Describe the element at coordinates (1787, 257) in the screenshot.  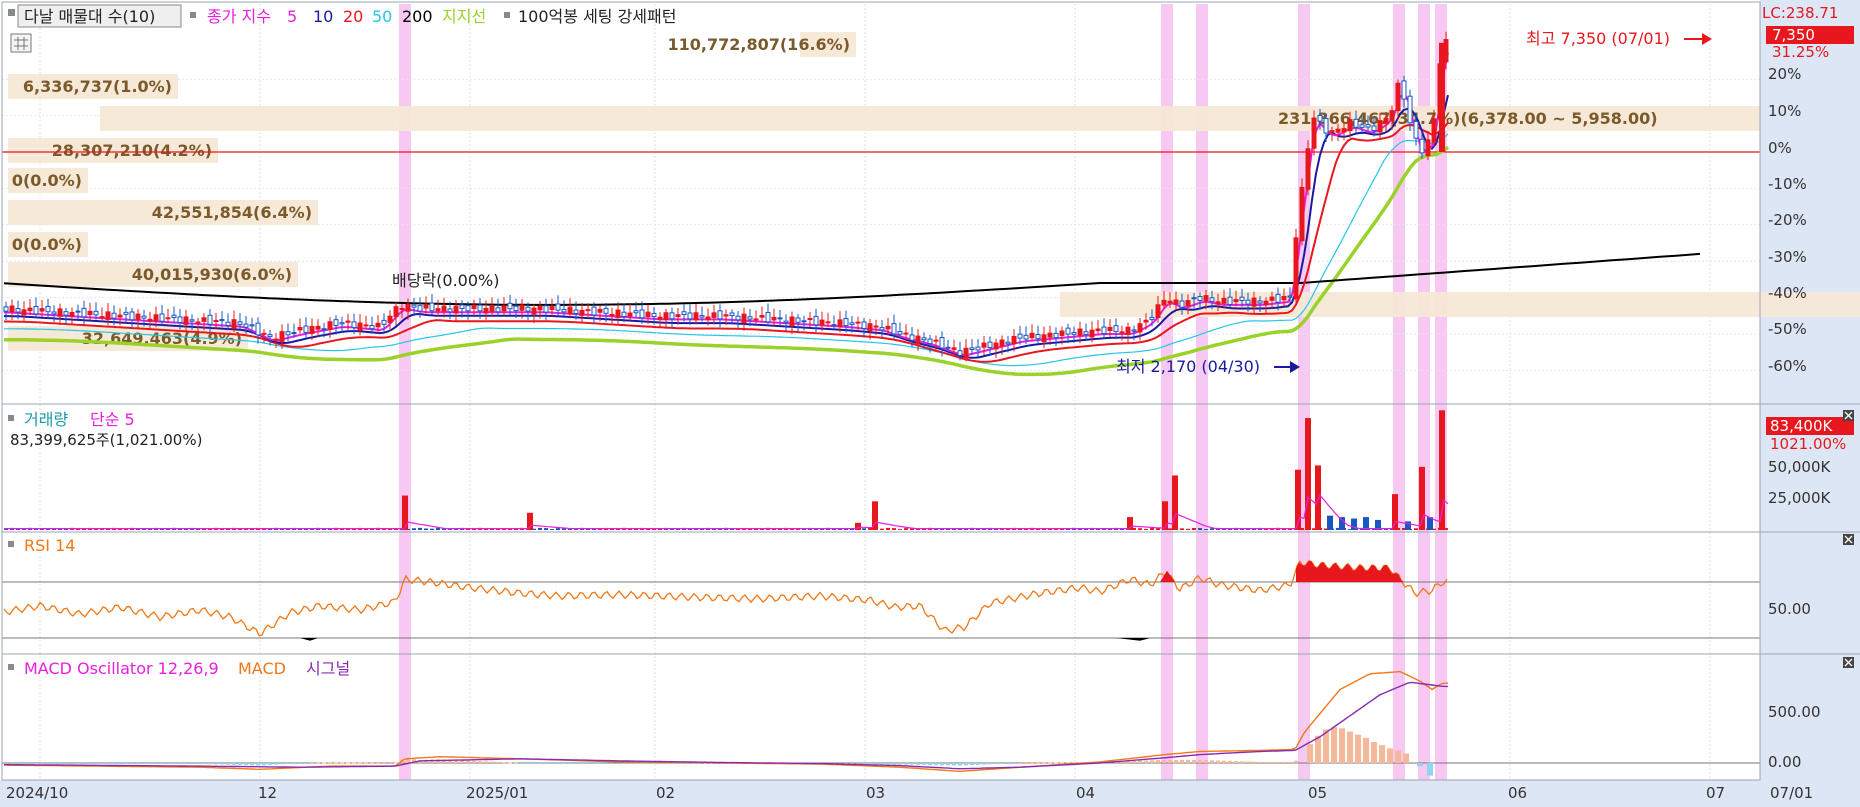
I see `price-y-tick: -30%` at that location.